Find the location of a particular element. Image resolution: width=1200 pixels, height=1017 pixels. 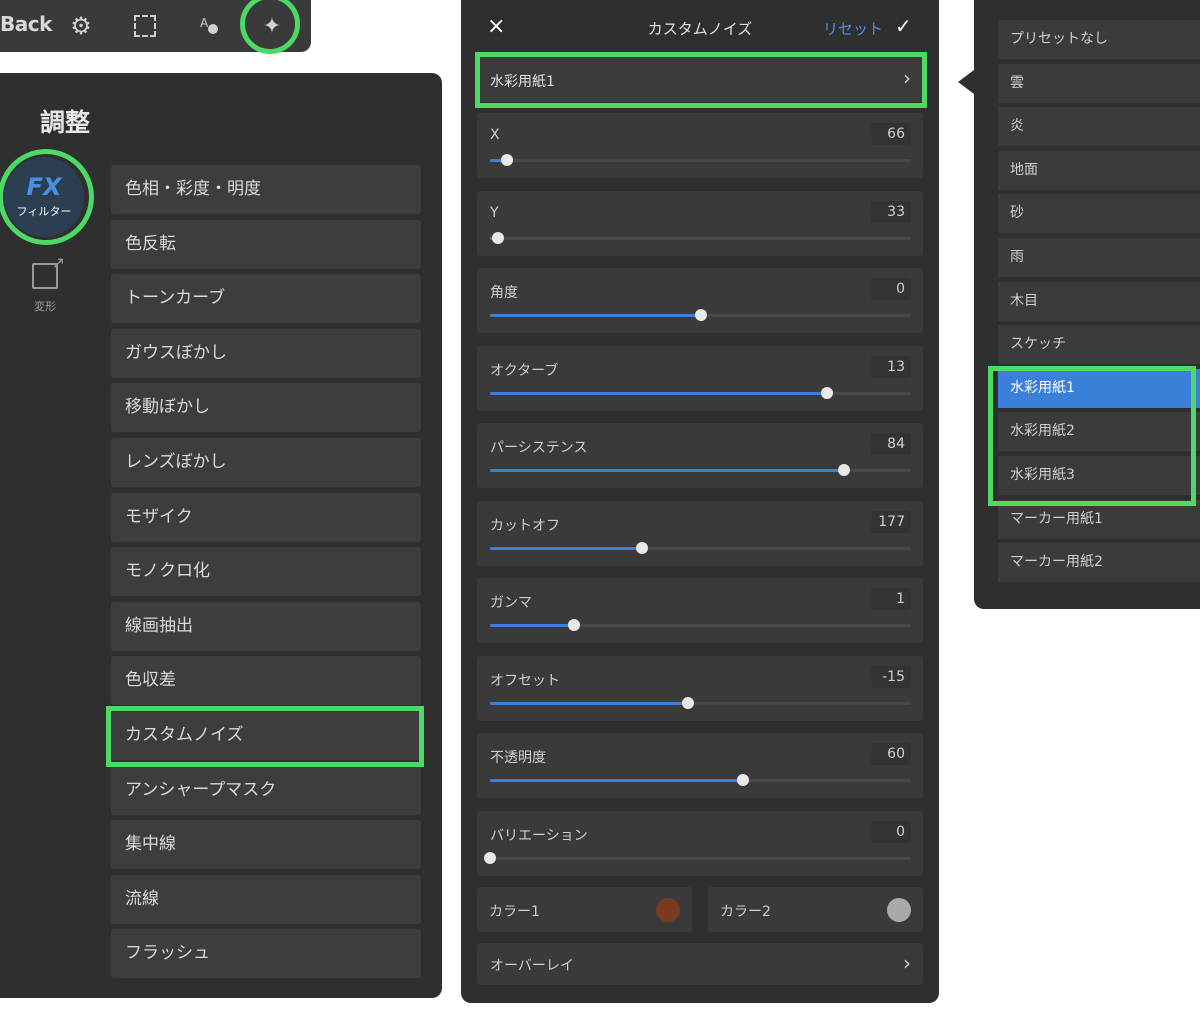

slider-label: ガンマ is located at coordinates (511, 603).